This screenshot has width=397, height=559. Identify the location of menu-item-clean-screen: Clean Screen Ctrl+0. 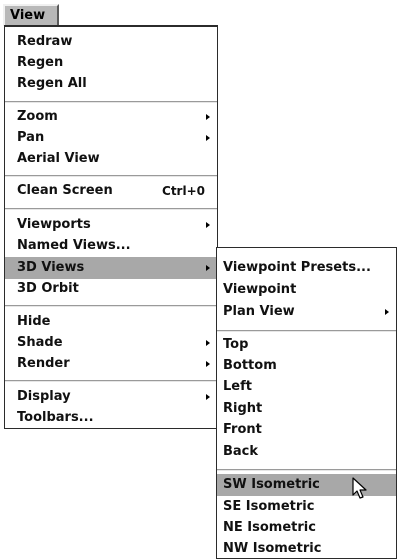
(111, 191).